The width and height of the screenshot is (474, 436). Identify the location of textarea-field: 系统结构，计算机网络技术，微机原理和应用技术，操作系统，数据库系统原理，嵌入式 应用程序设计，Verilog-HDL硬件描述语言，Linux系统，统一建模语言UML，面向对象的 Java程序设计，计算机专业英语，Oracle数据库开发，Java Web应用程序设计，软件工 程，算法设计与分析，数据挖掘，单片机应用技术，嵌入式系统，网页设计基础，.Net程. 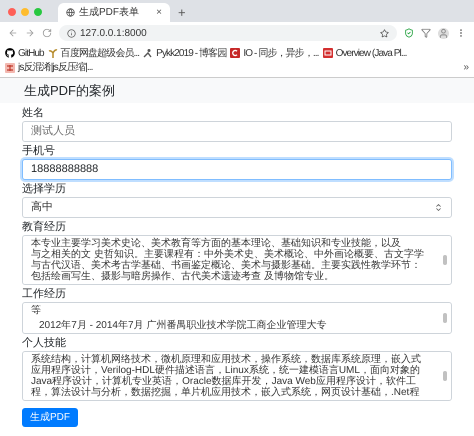
(237, 376).